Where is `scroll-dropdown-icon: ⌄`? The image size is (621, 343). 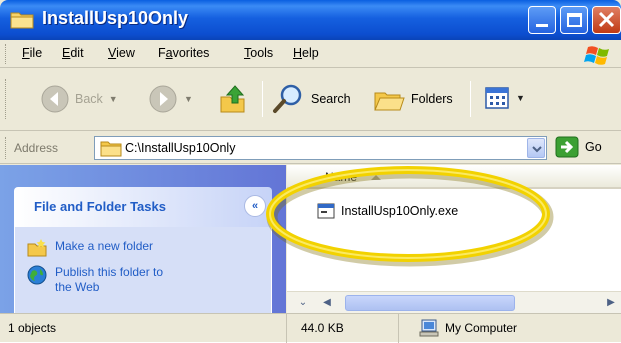 scroll-dropdown-icon: ⌄ is located at coordinates (303, 303).